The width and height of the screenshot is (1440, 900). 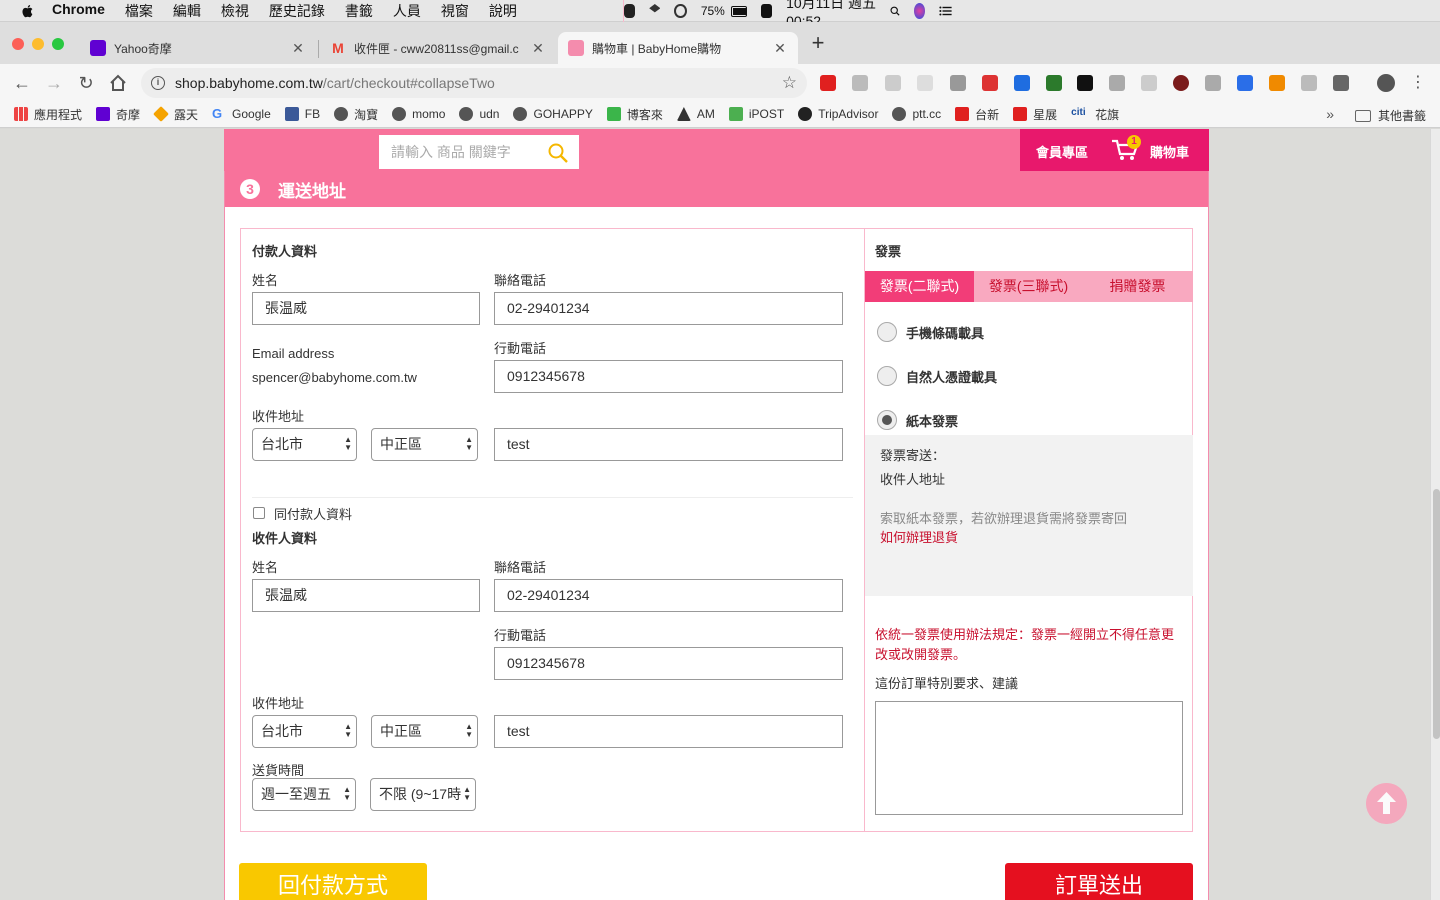 I want to click on menu-window: 視窗, so click(x=455, y=11).